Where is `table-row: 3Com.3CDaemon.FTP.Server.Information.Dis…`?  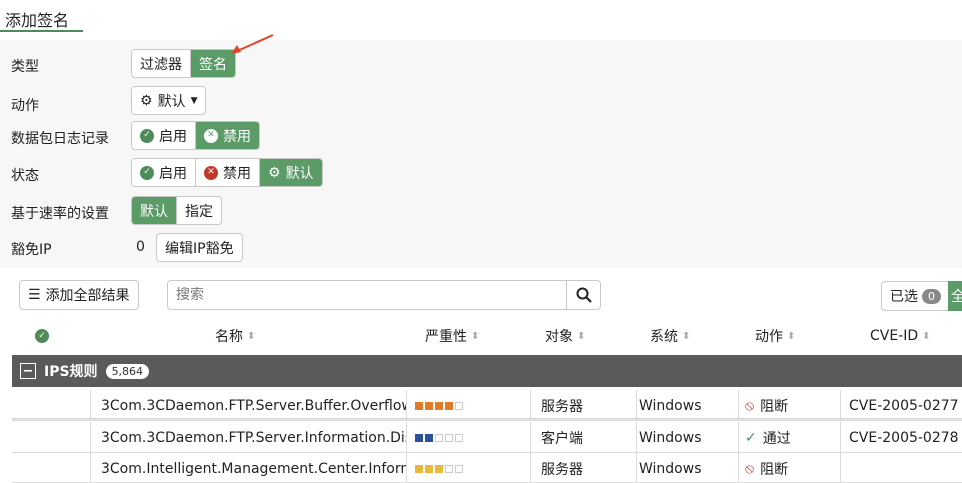
table-row: 3Com.3CDaemon.FTP.Server.Information.Dis… is located at coordinates (487, 437).